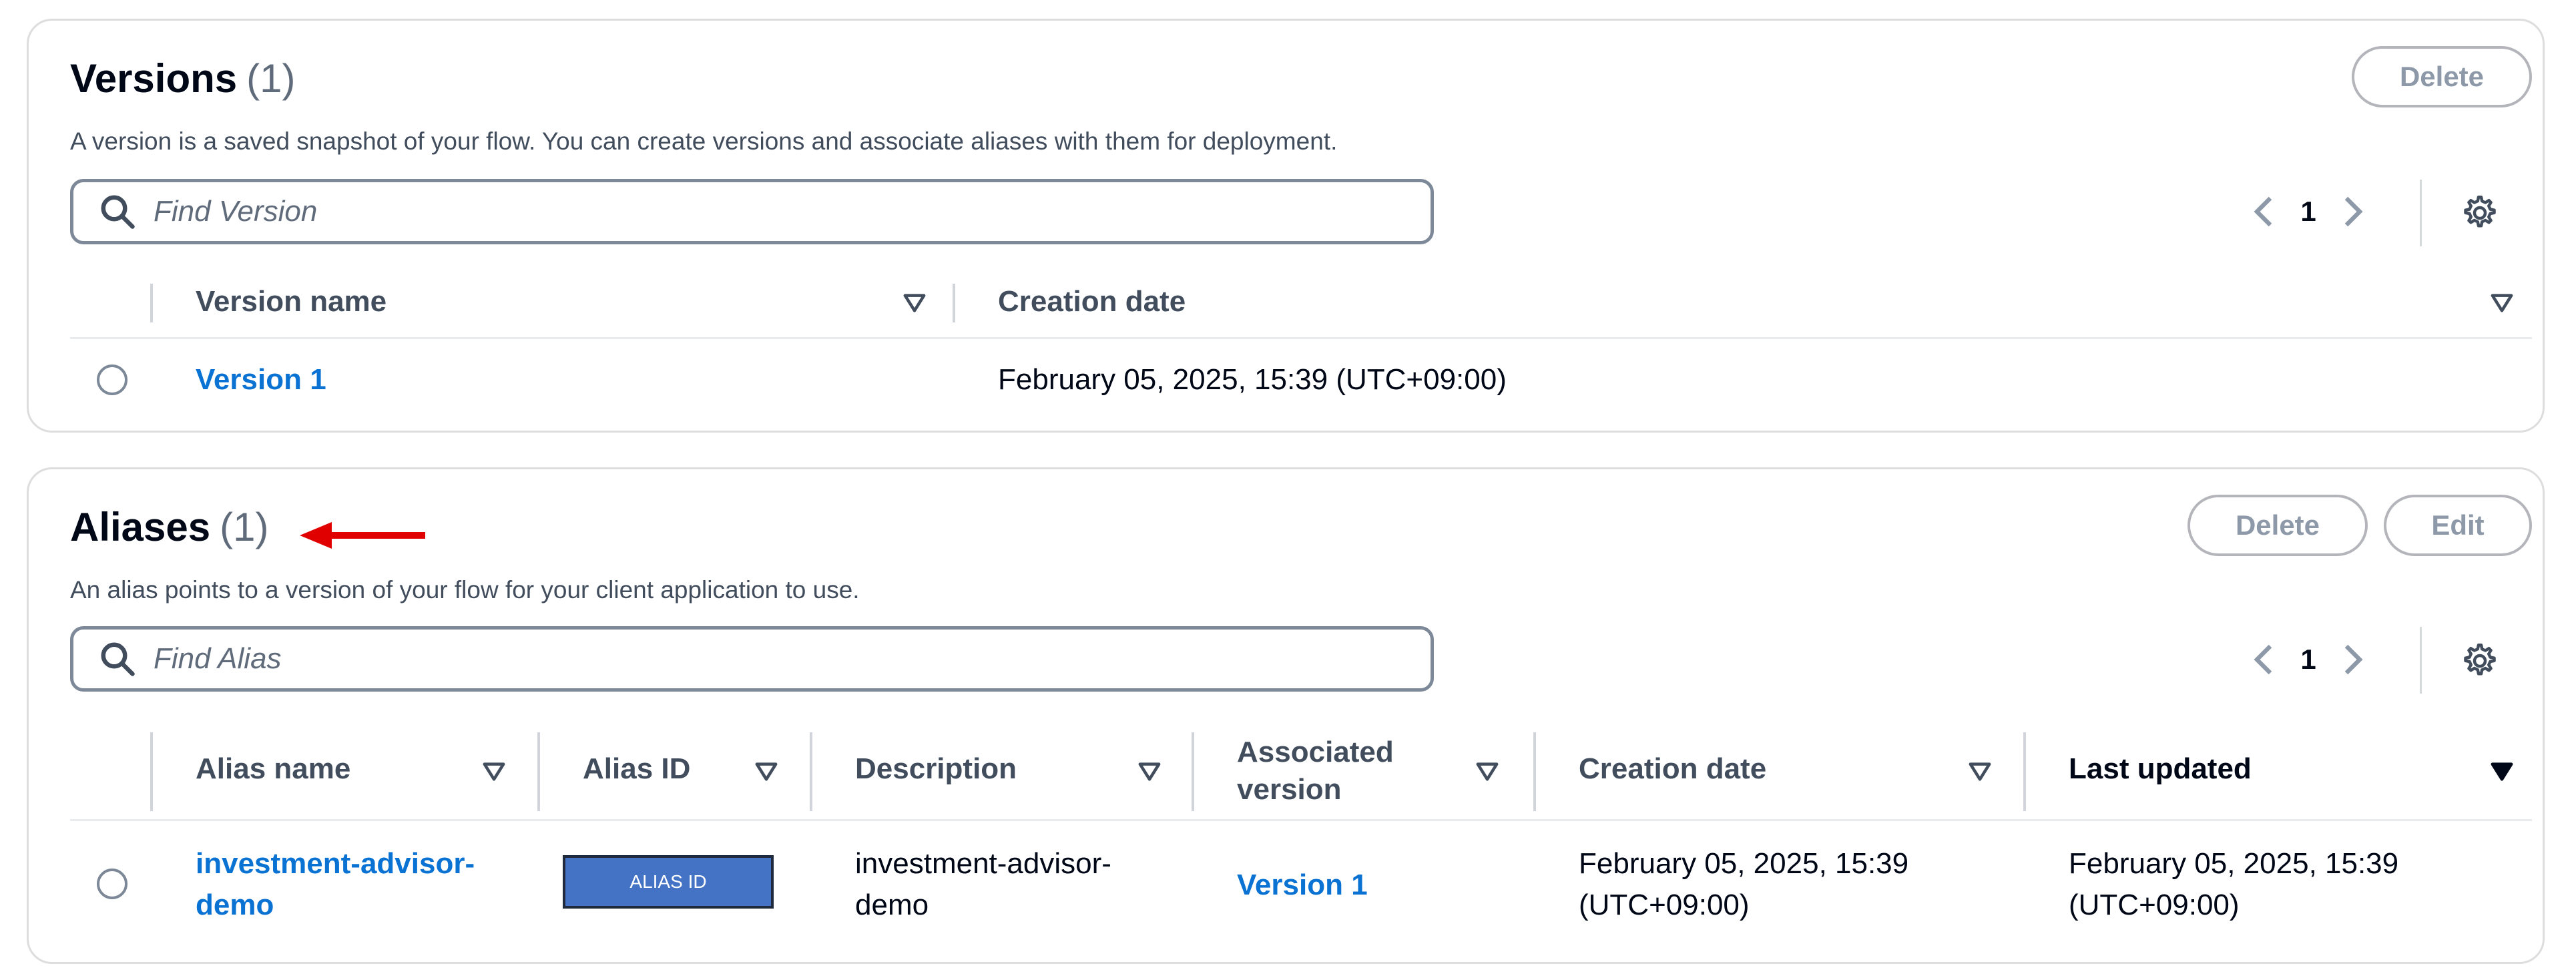 This screenshot has height=976, width=2576. What do you see at coordinates (271, 78) in the screenshot?
I see `versions-count: (1)` at bounding box center [271, 78].